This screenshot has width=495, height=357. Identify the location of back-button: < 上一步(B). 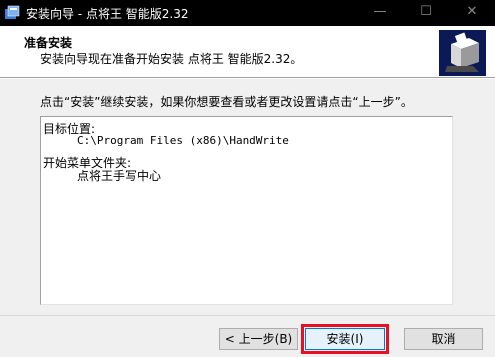
(258, 339).